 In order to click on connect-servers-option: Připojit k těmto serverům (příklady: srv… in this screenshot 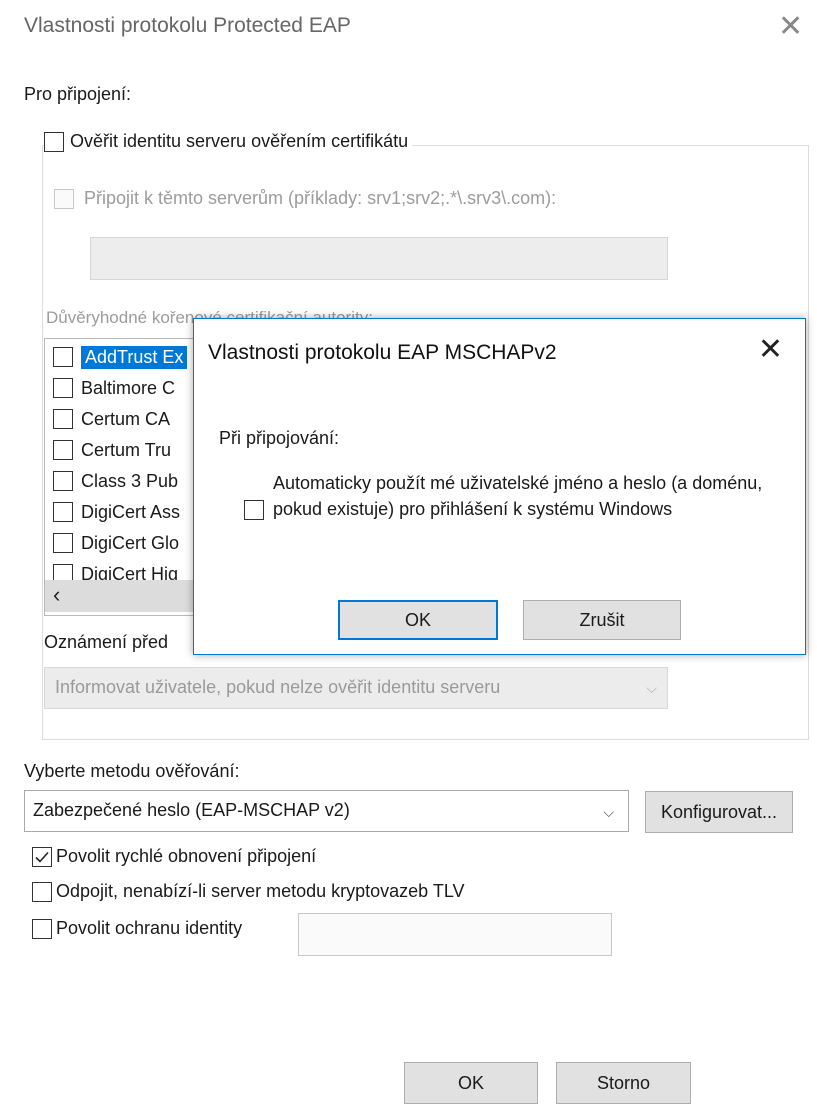, I will do `click(305, 198)`.